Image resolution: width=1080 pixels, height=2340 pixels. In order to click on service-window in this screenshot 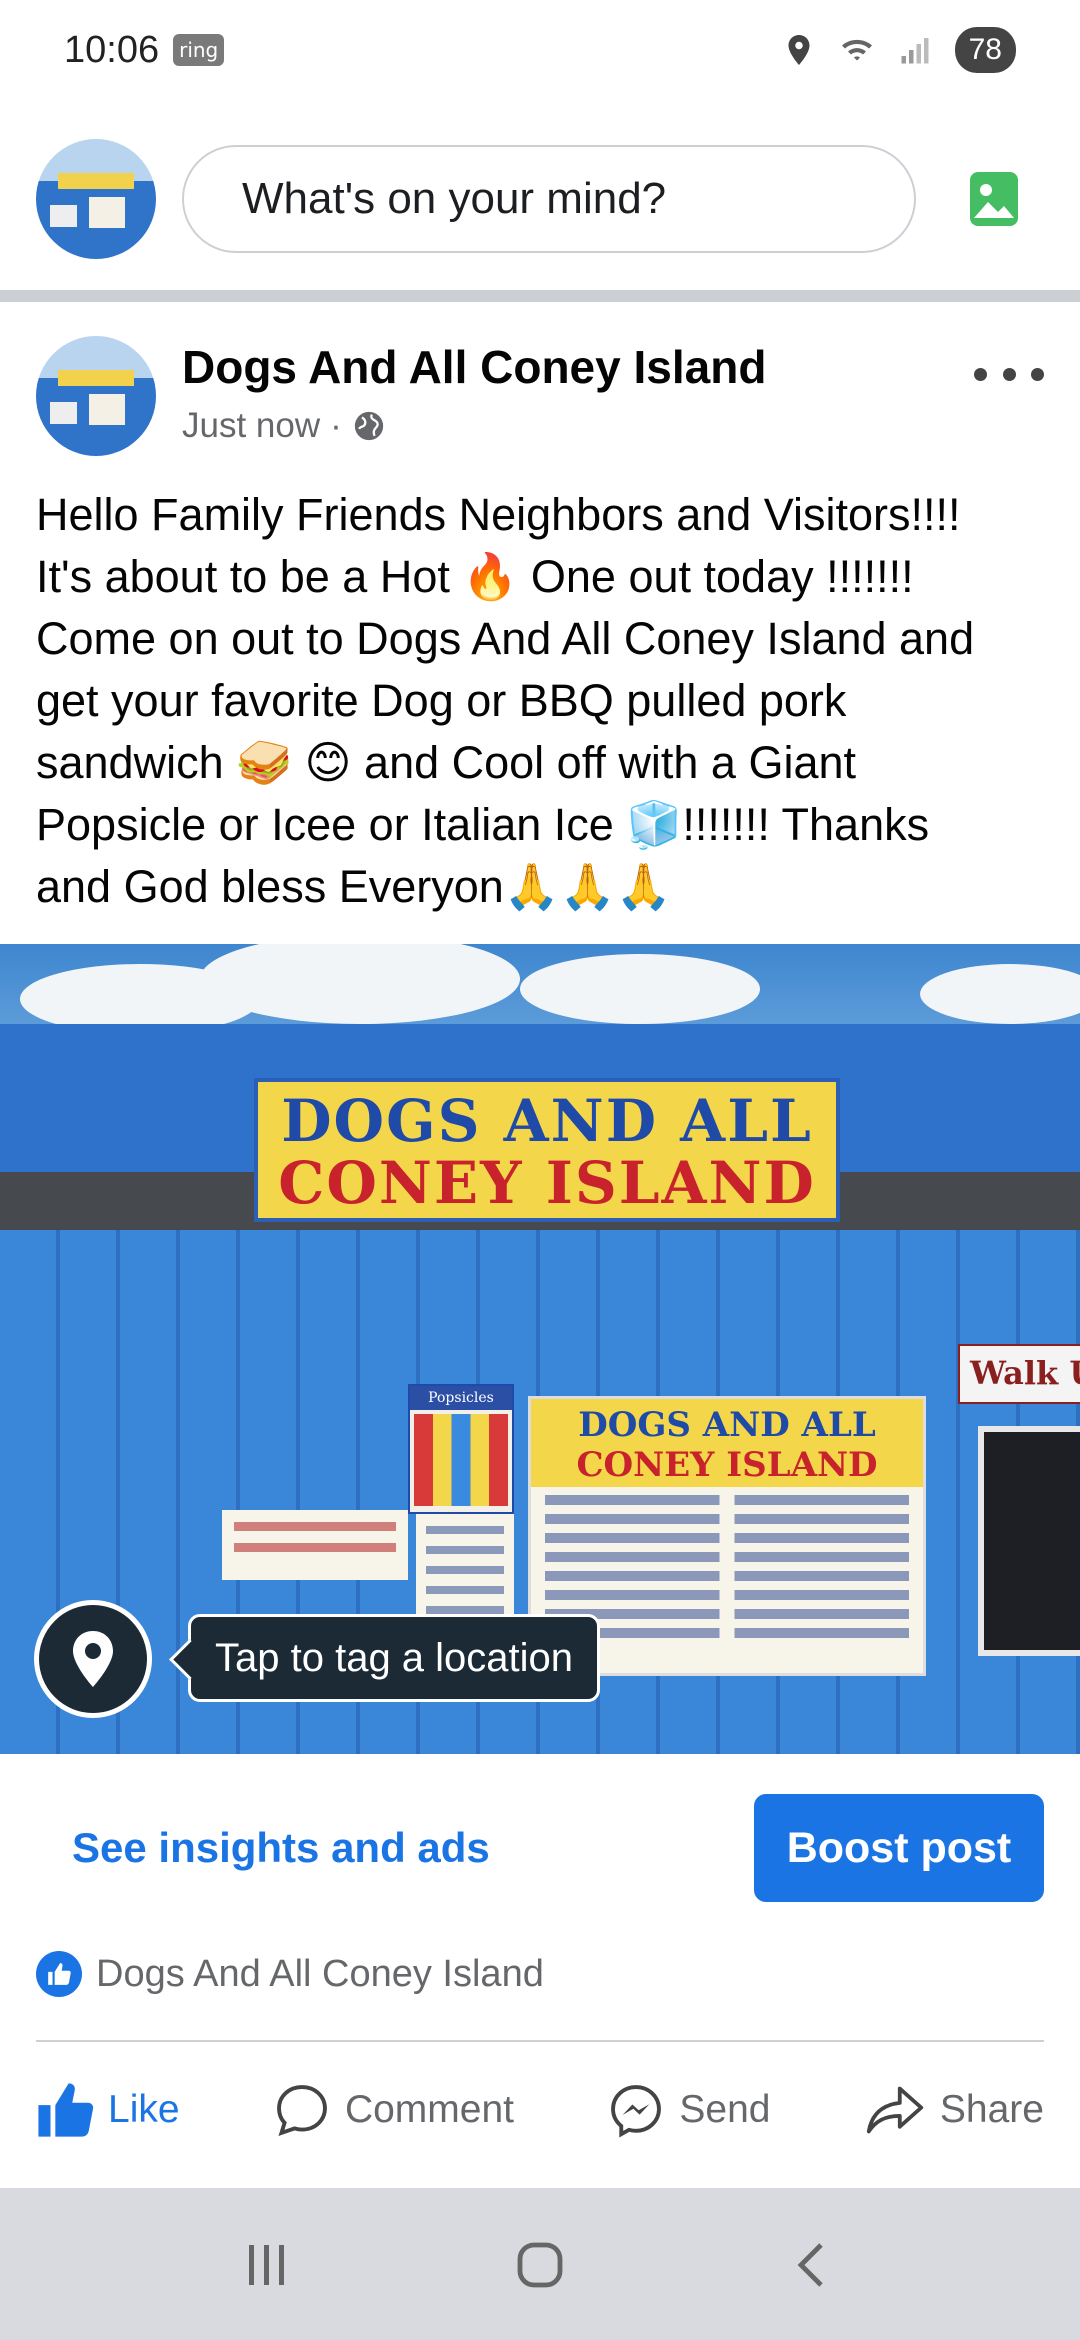, I will do `click(1029, 1541)`.